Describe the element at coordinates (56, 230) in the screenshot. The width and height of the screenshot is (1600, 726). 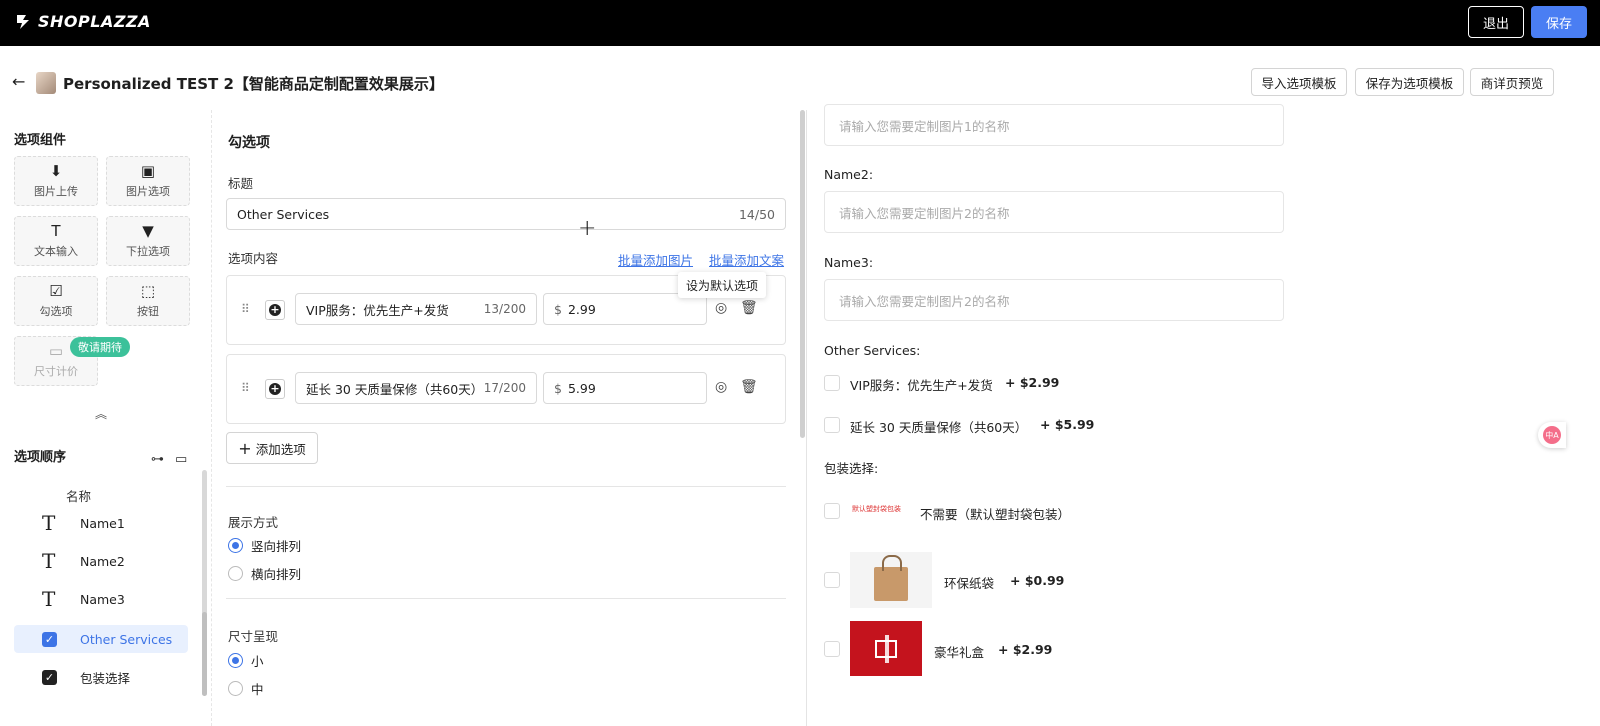
I see `text-input-icon: T` at that location.